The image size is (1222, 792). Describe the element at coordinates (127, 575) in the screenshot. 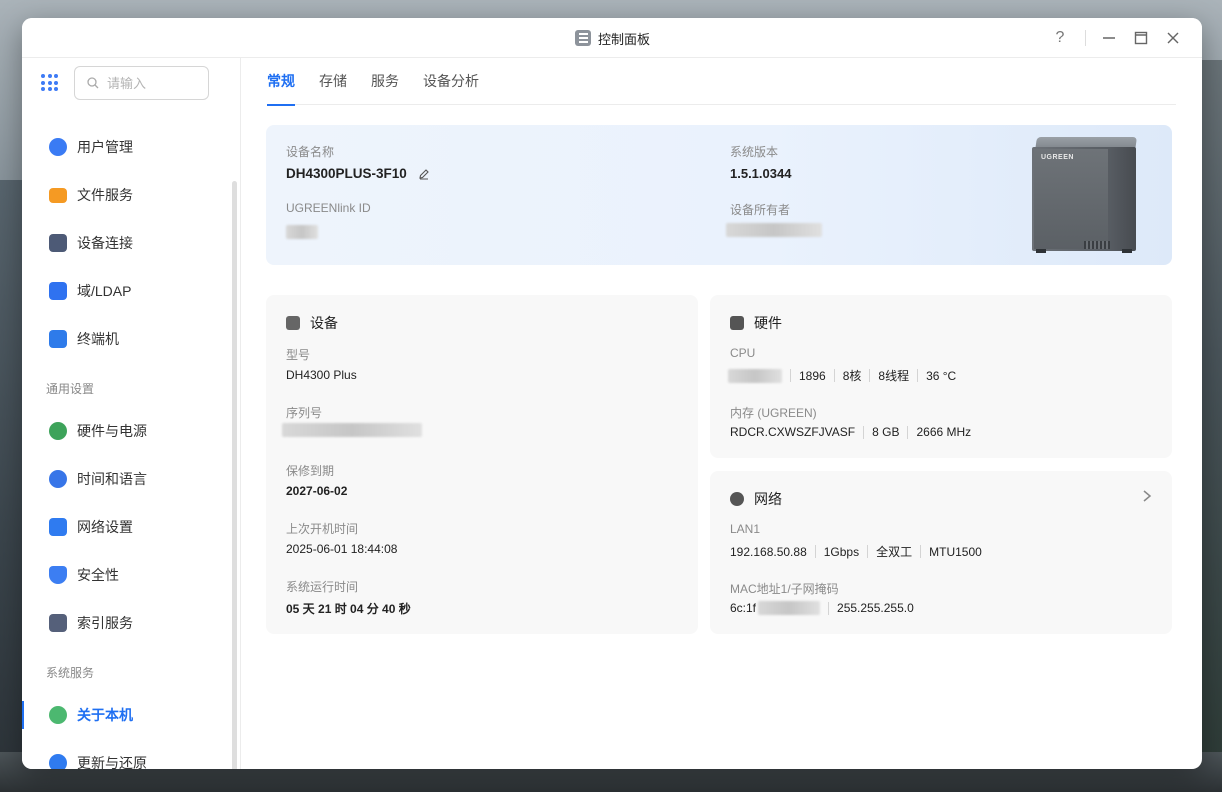

I see `sidebar-item-security: 安全性` at that location.